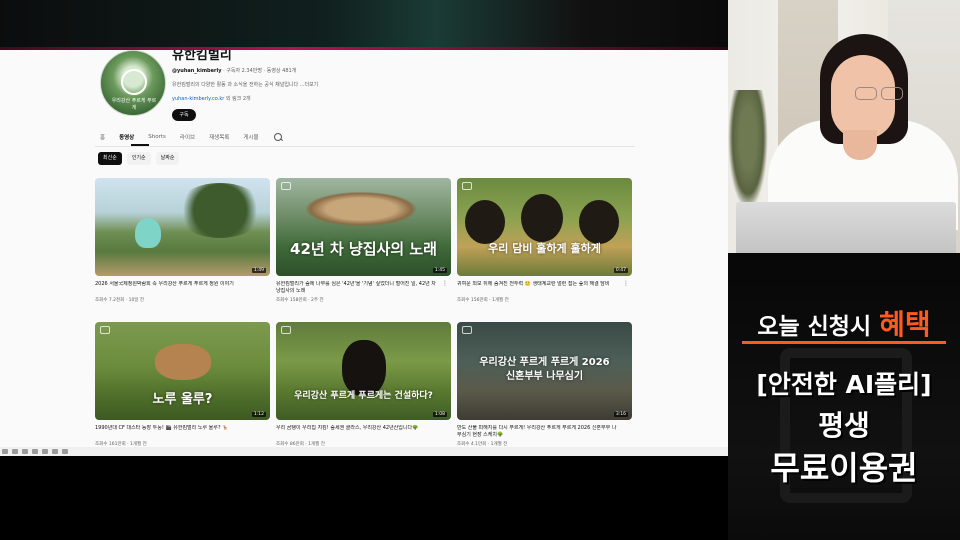 The image size is (960, 540). I want to click on video-thumbnail: 노루 울루? 1:12, so click(182, 371).